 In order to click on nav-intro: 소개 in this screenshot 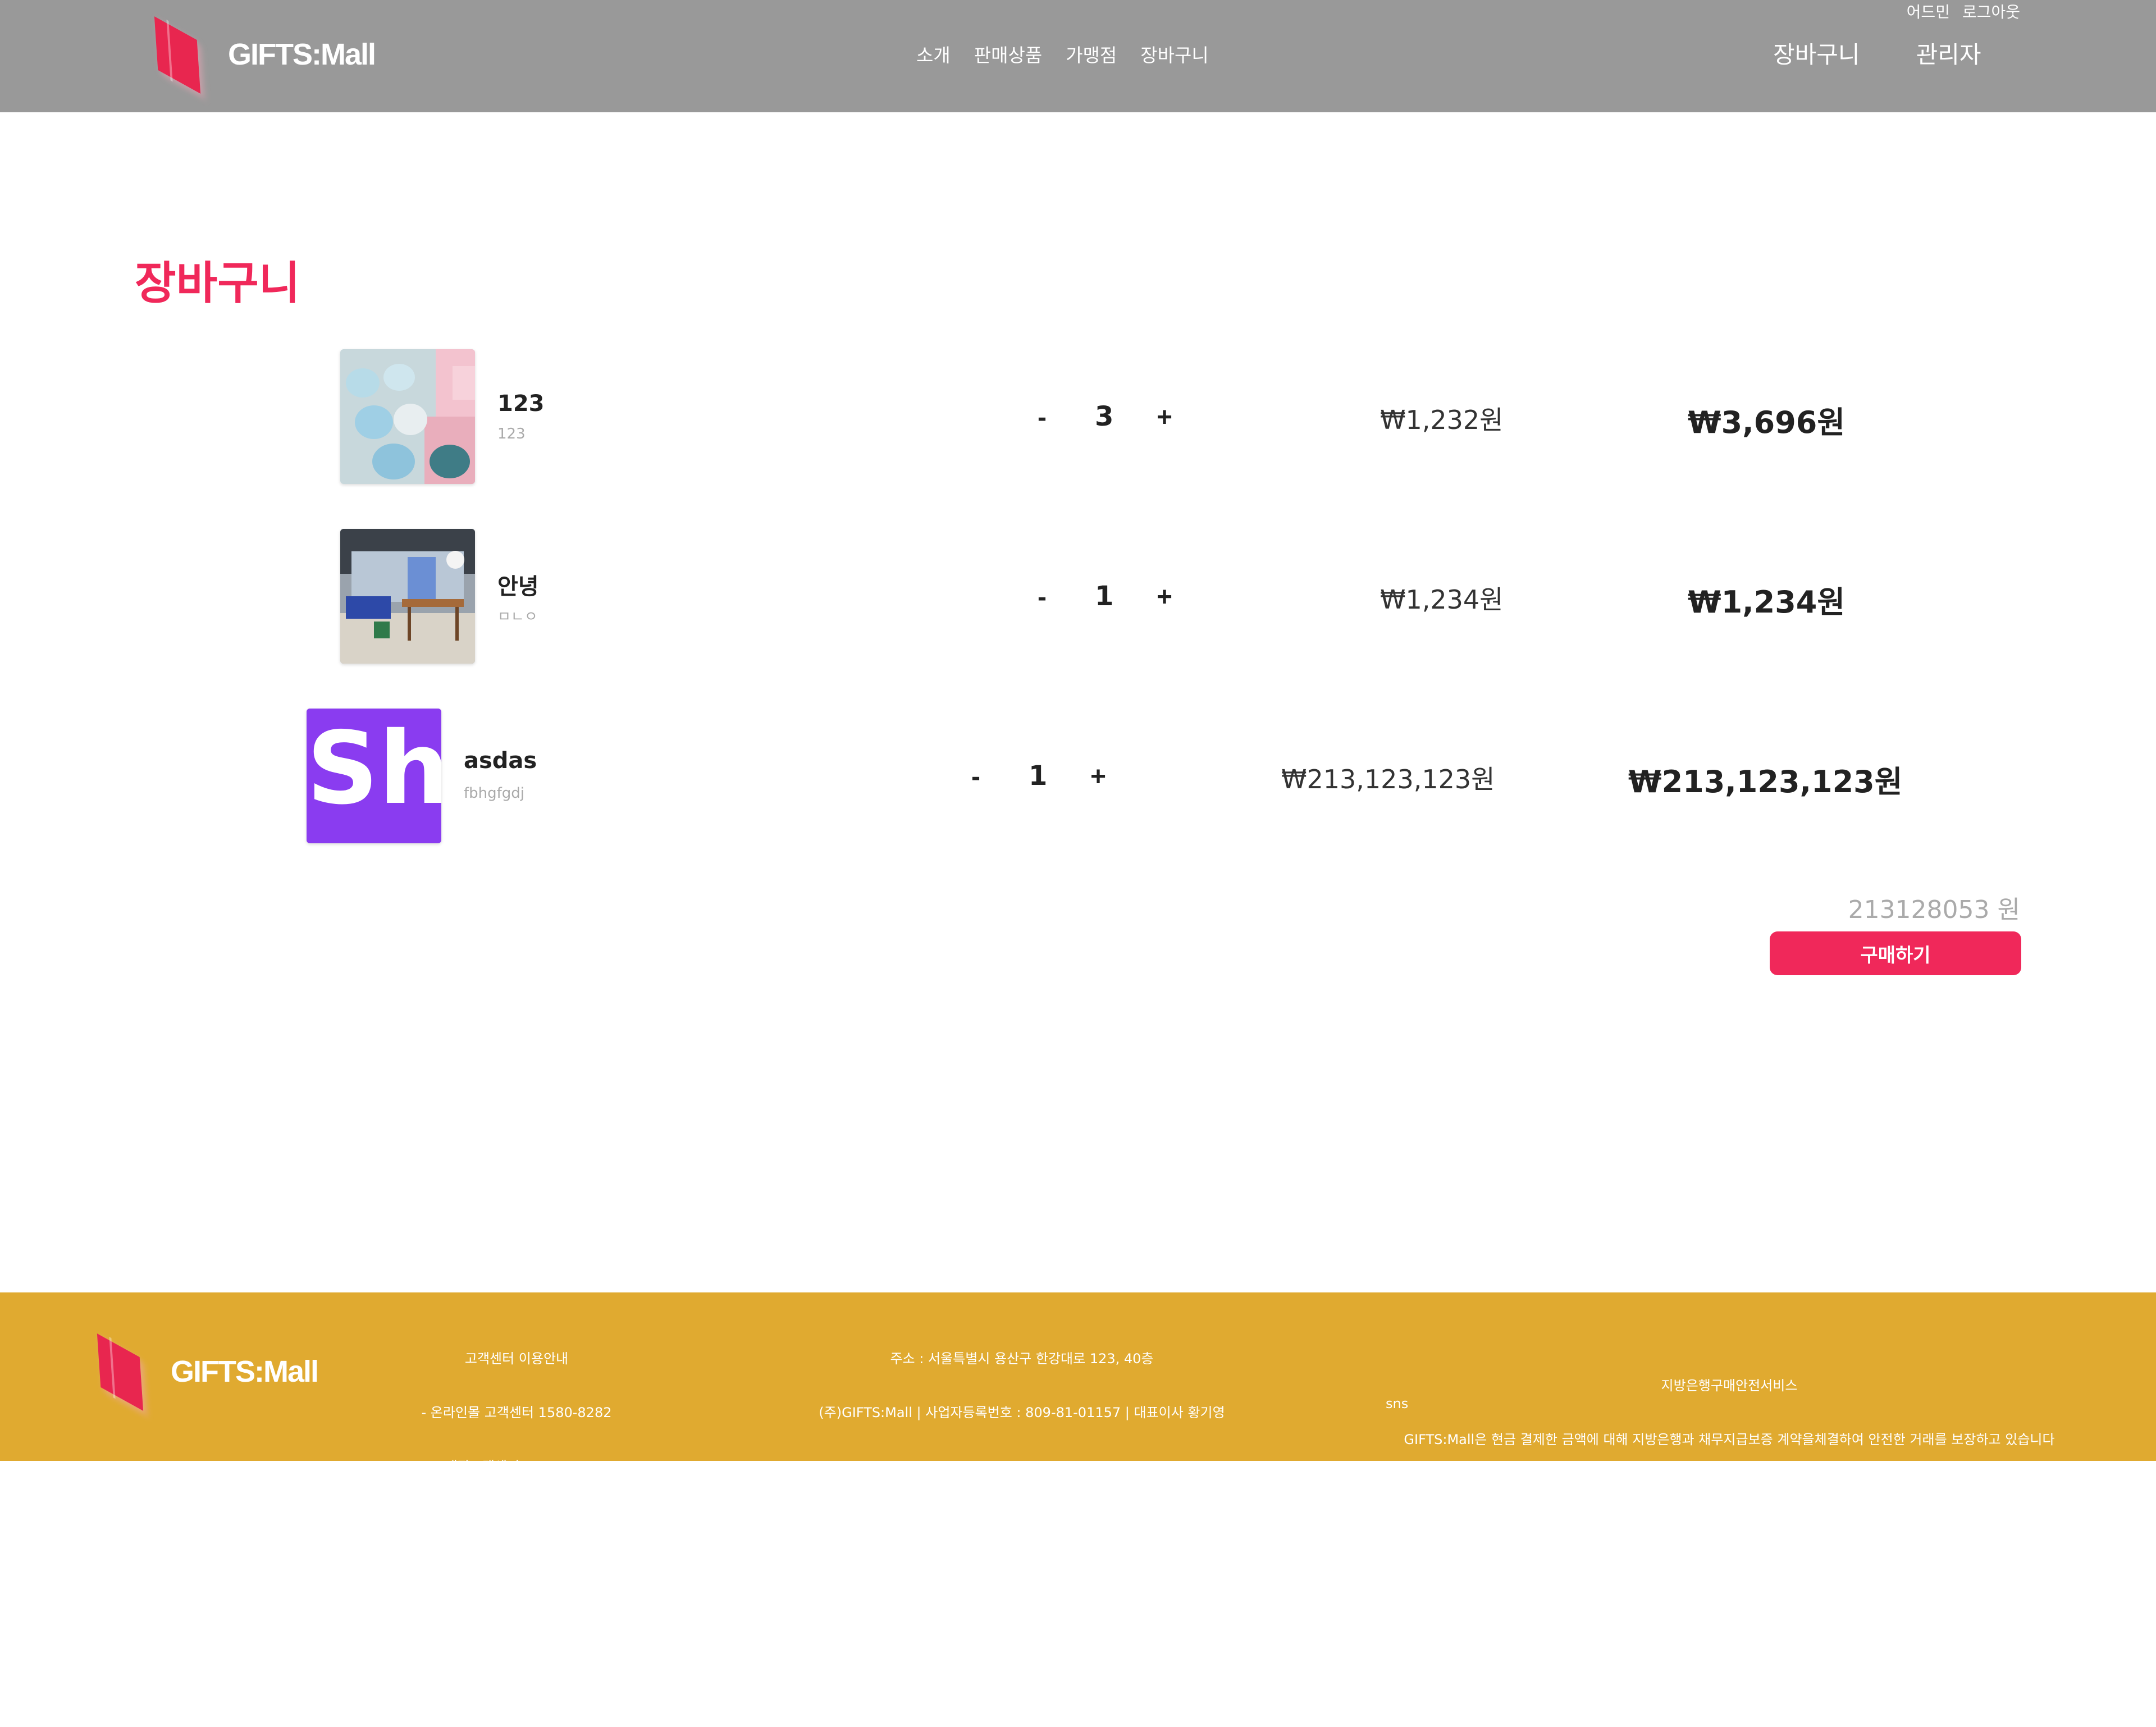, I will do `click(933, 53)`.